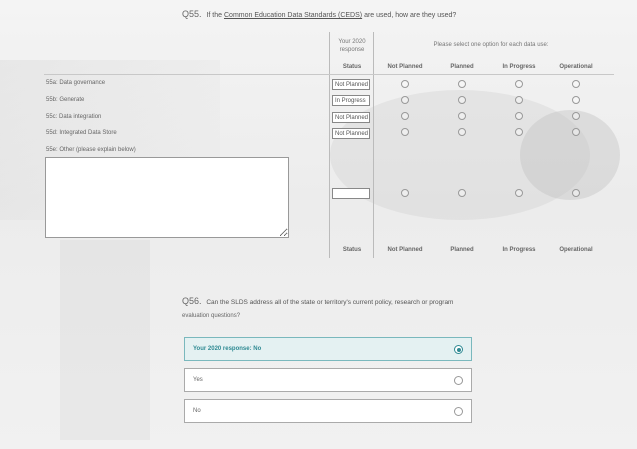  I want to click on row-label-55b: 55b: Generate, so click(65, 100).